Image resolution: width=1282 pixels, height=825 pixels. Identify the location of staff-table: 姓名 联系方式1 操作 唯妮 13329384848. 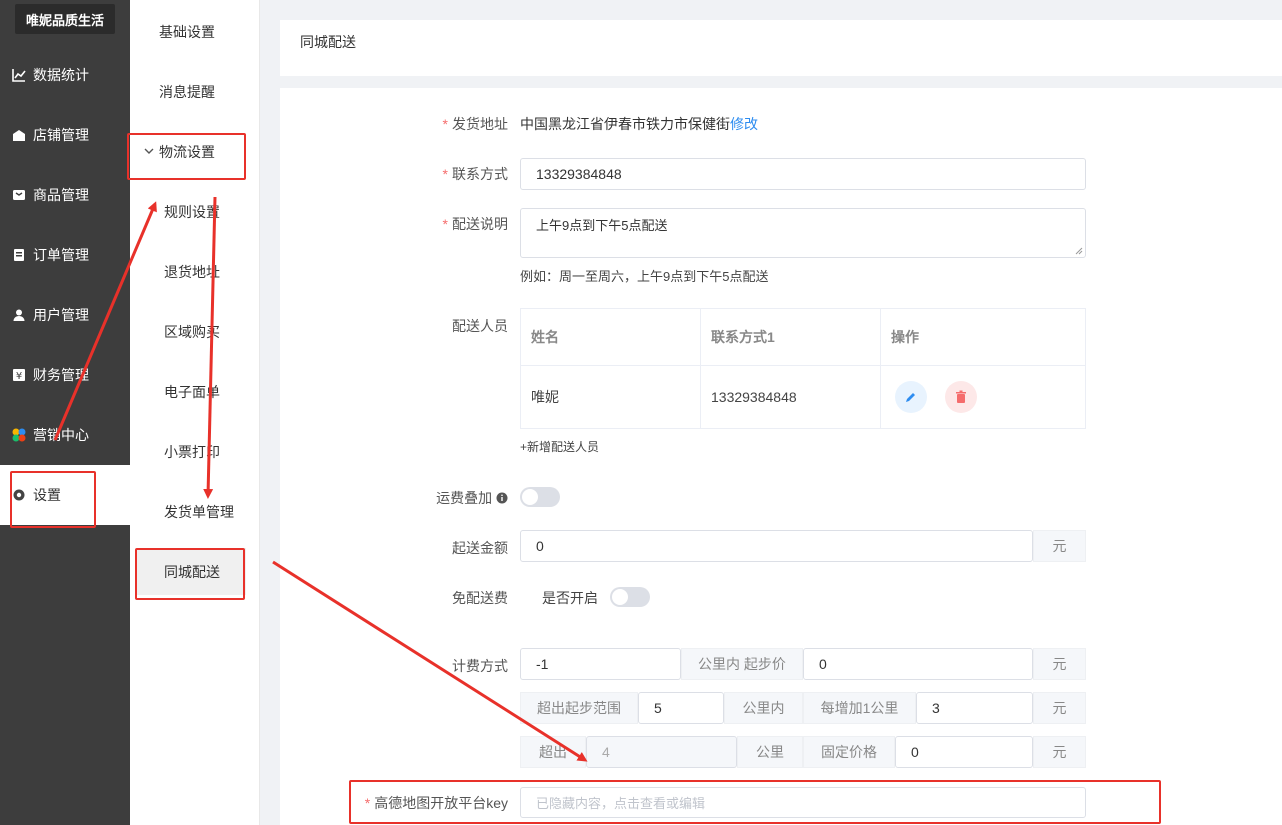
(803, 368).